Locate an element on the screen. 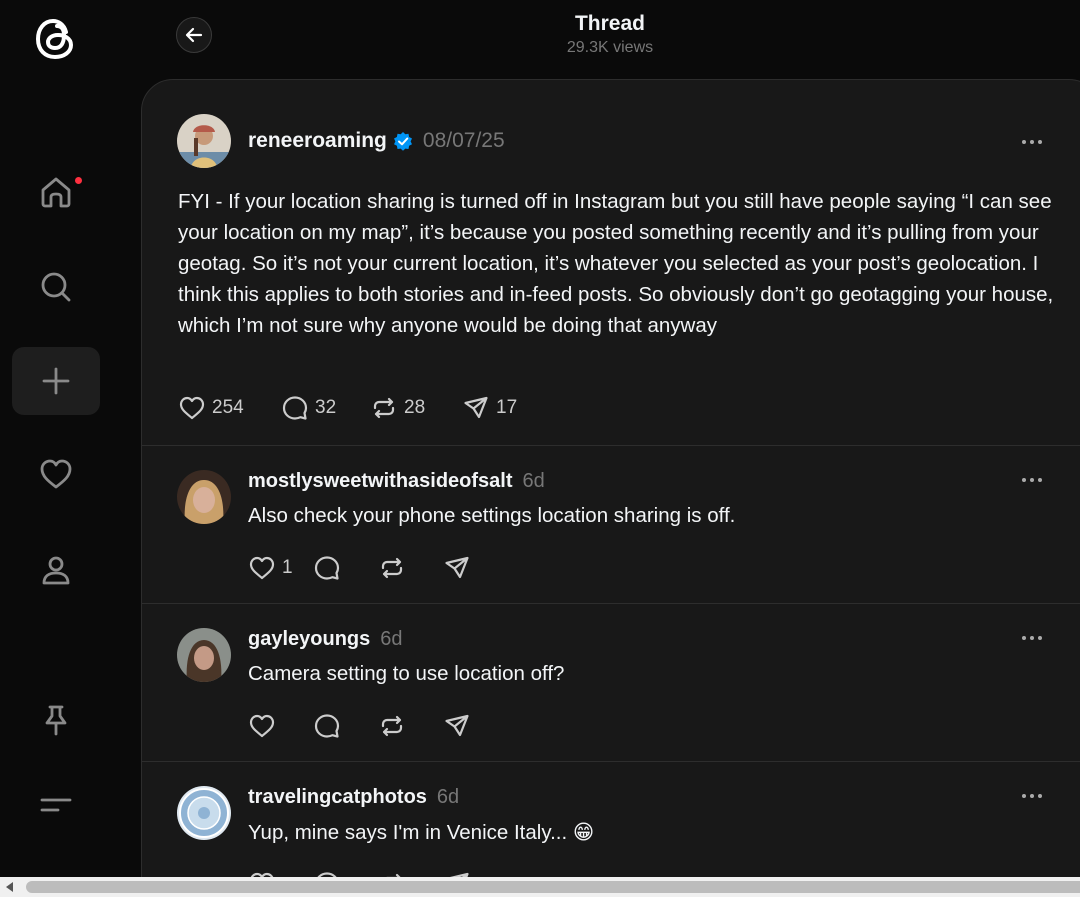 The height and width of the screenshot is (897, 1080). reply-header: mostlysweetwithasideofsalt 6d is located at coordinates (396, 481).